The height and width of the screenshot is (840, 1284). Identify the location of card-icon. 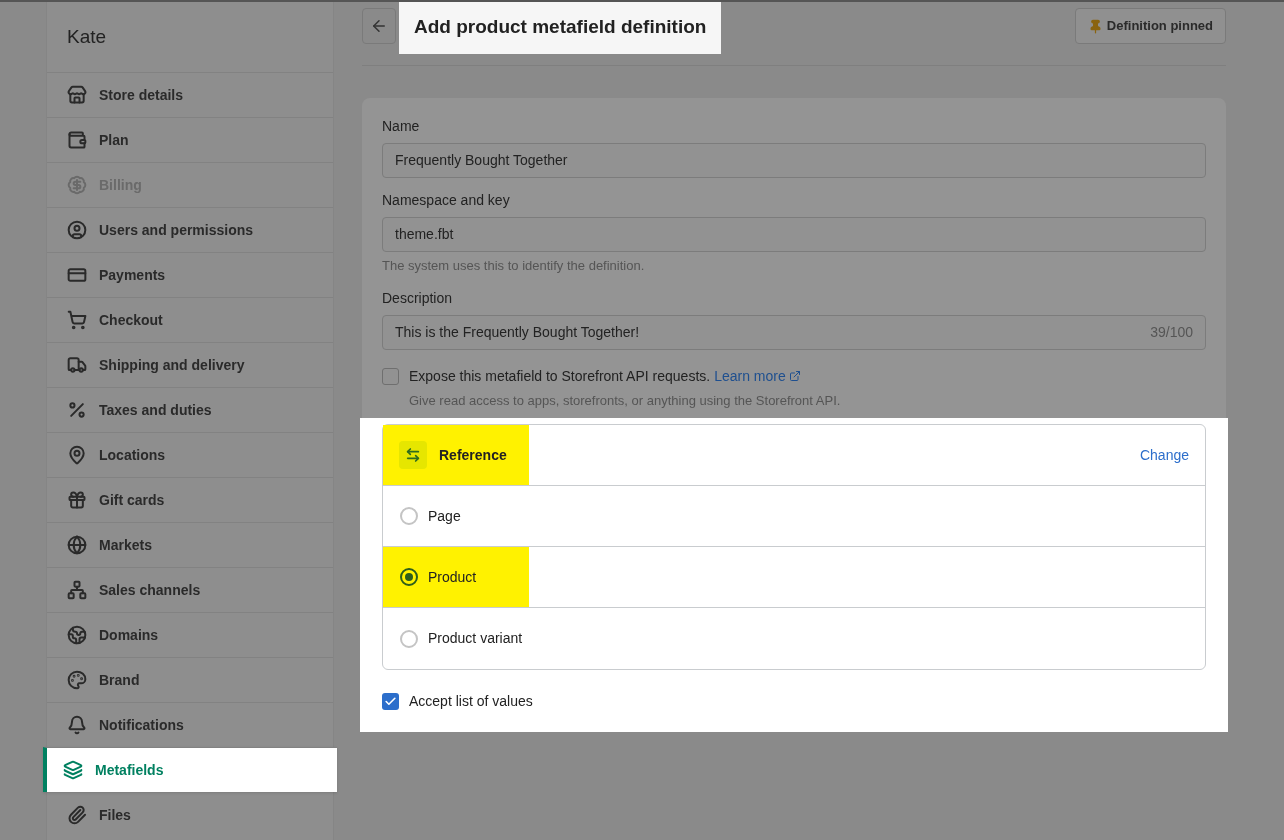
(77, 275).